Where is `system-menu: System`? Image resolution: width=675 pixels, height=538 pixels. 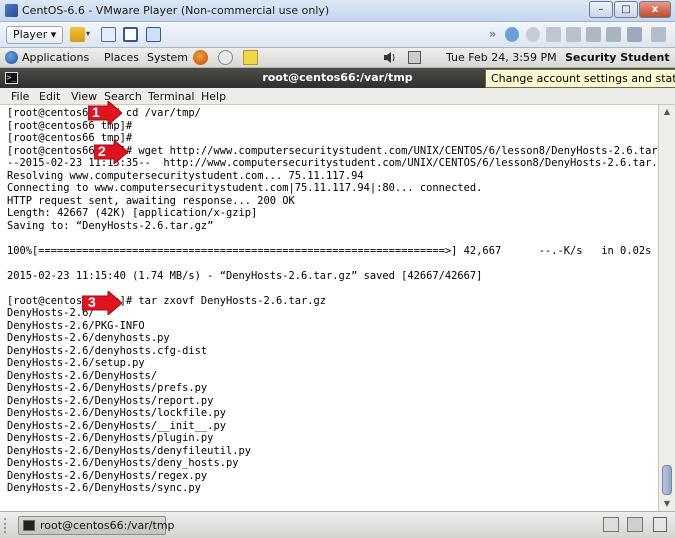
system-menu: System is located at coordinates (167, 57).